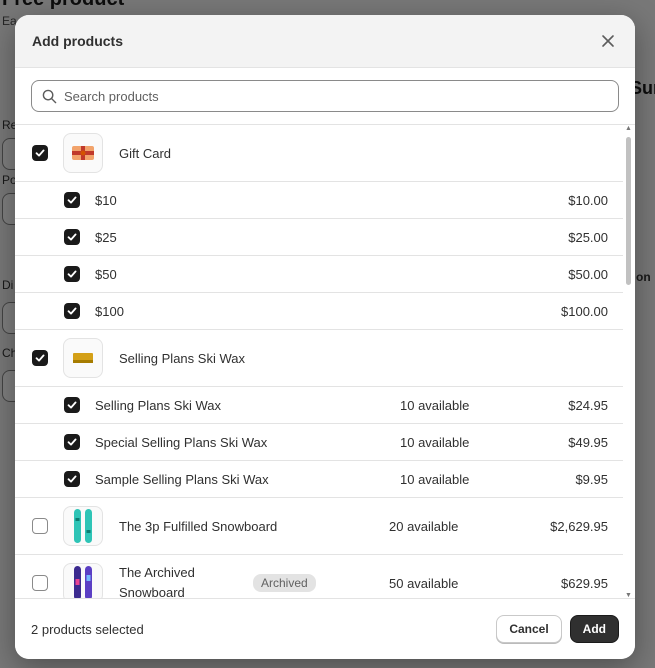 The image size is (655, 668). What do you see at coordinates (158, 405) in the screenshot?
I see `variant-title: Selling Plans Ski Wax` at bounding box center [158, 405].